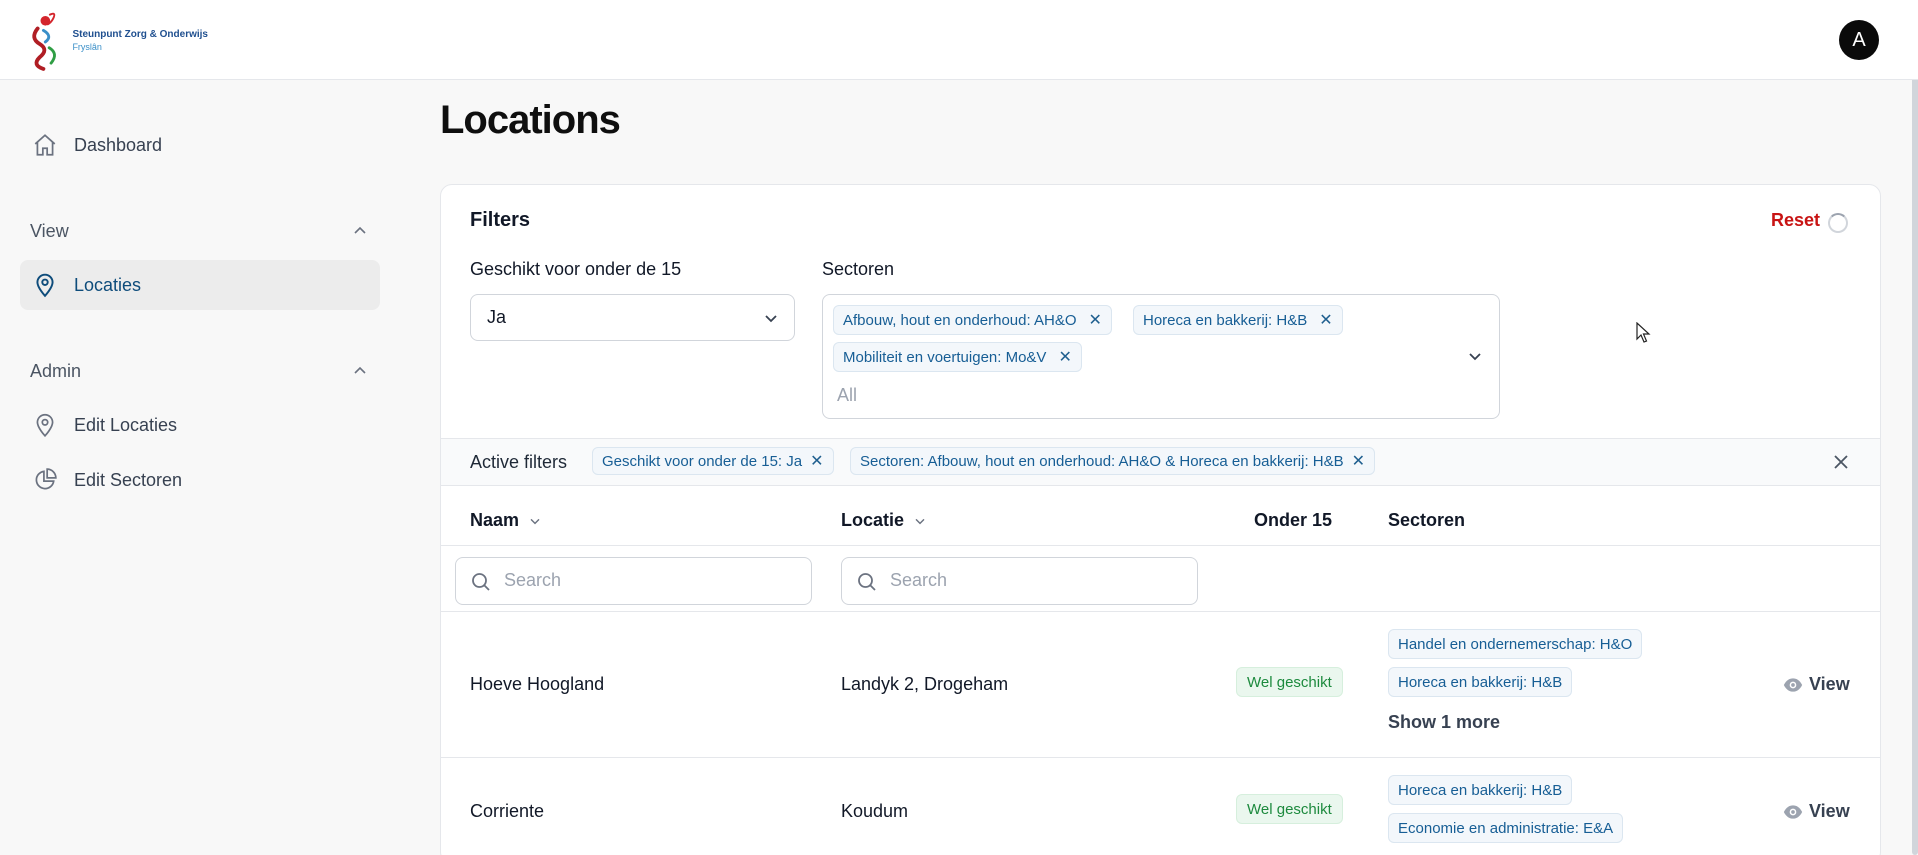 The height and width of the screenshot is (855, 1918). I want to click on naam-search-field, so click(633, 581).